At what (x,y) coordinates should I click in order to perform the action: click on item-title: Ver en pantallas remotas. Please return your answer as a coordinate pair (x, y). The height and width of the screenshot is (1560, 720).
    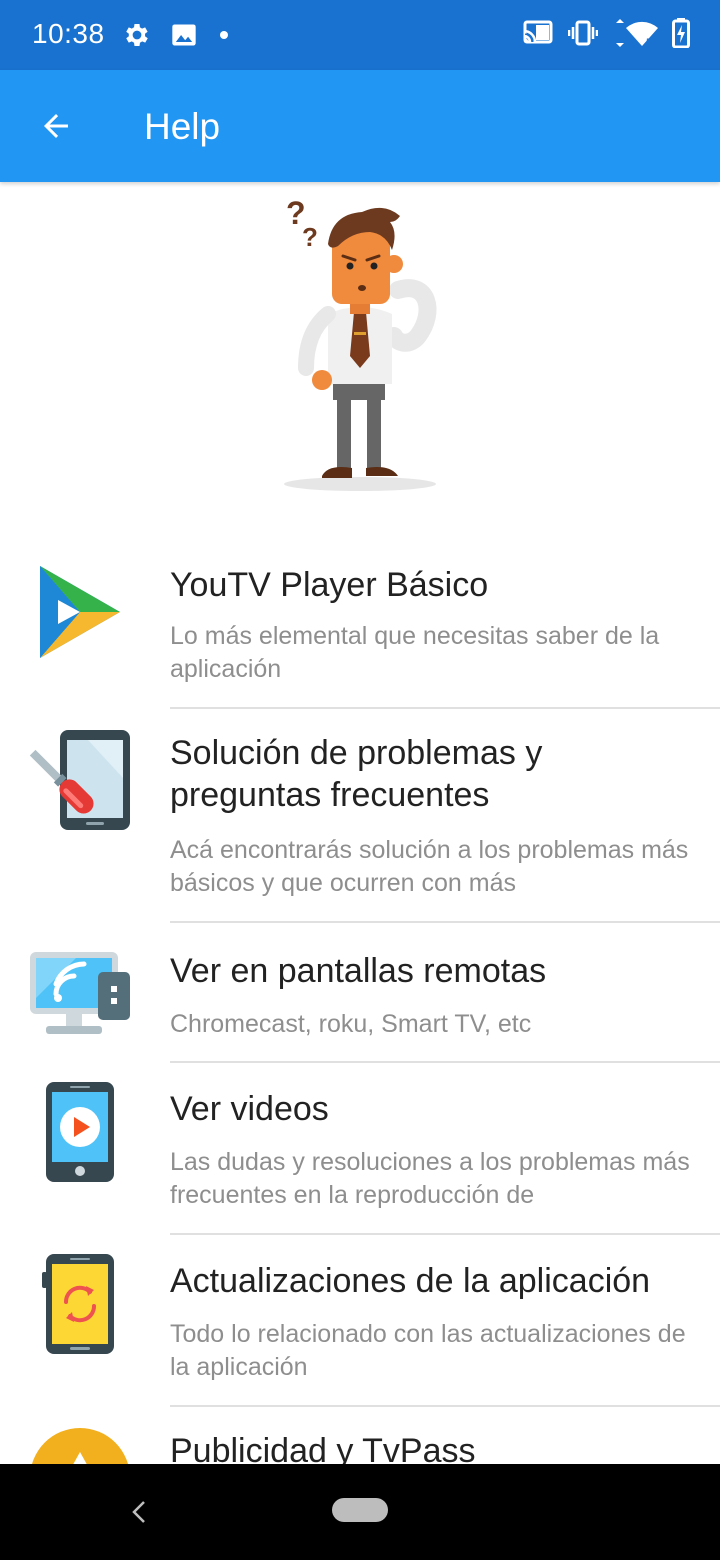
    Looking at the image, I should click on (358, 971).